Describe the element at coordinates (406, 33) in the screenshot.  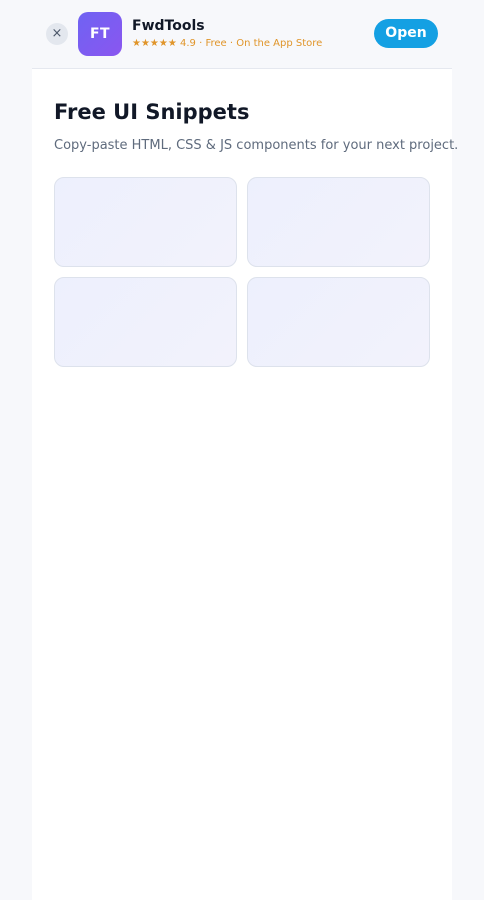
I see `open-app-button: Open` at that location.